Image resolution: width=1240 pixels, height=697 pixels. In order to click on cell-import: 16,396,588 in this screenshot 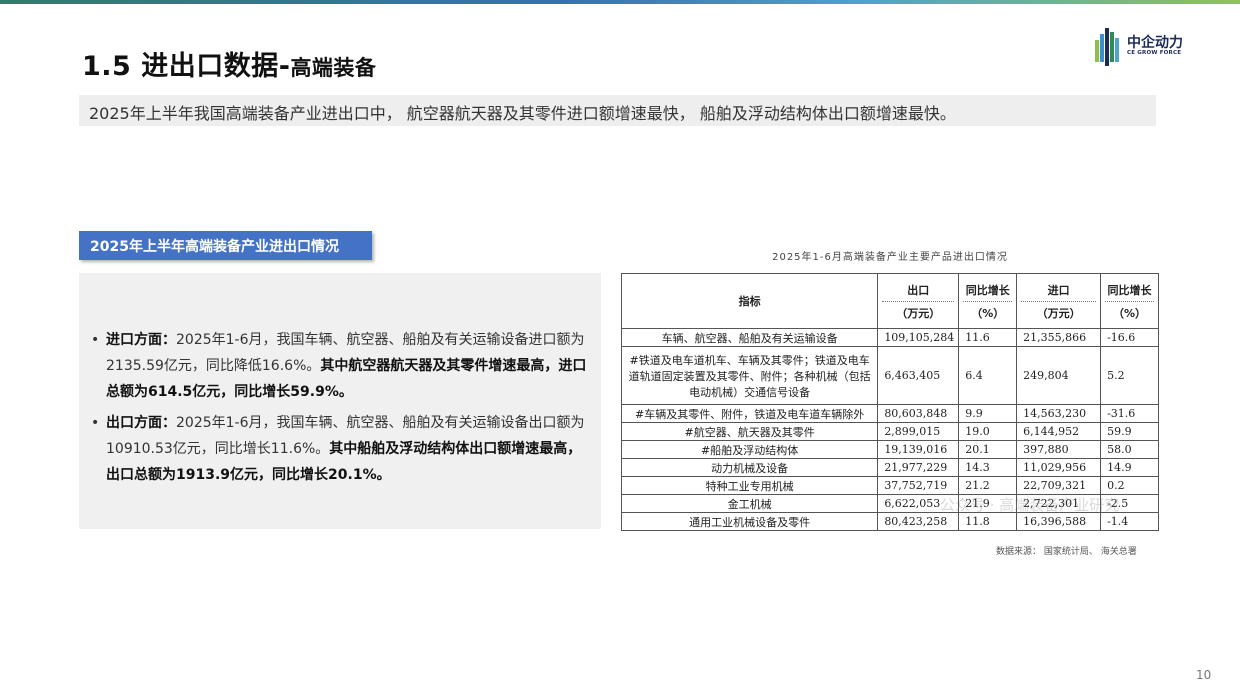, I will do `click(1059, 521)`.